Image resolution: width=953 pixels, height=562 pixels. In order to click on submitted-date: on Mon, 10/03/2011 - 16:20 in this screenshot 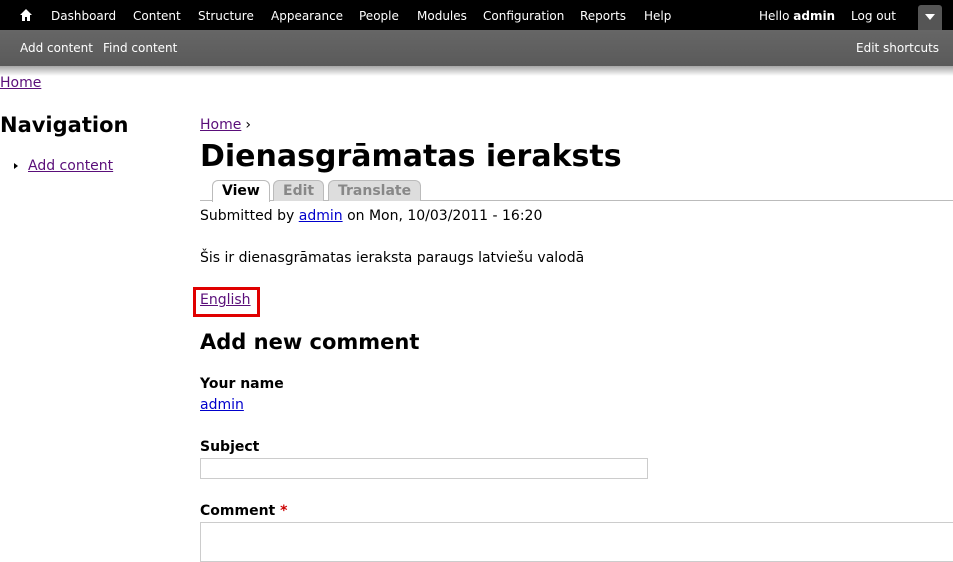, I will do `click(445, 216)`.